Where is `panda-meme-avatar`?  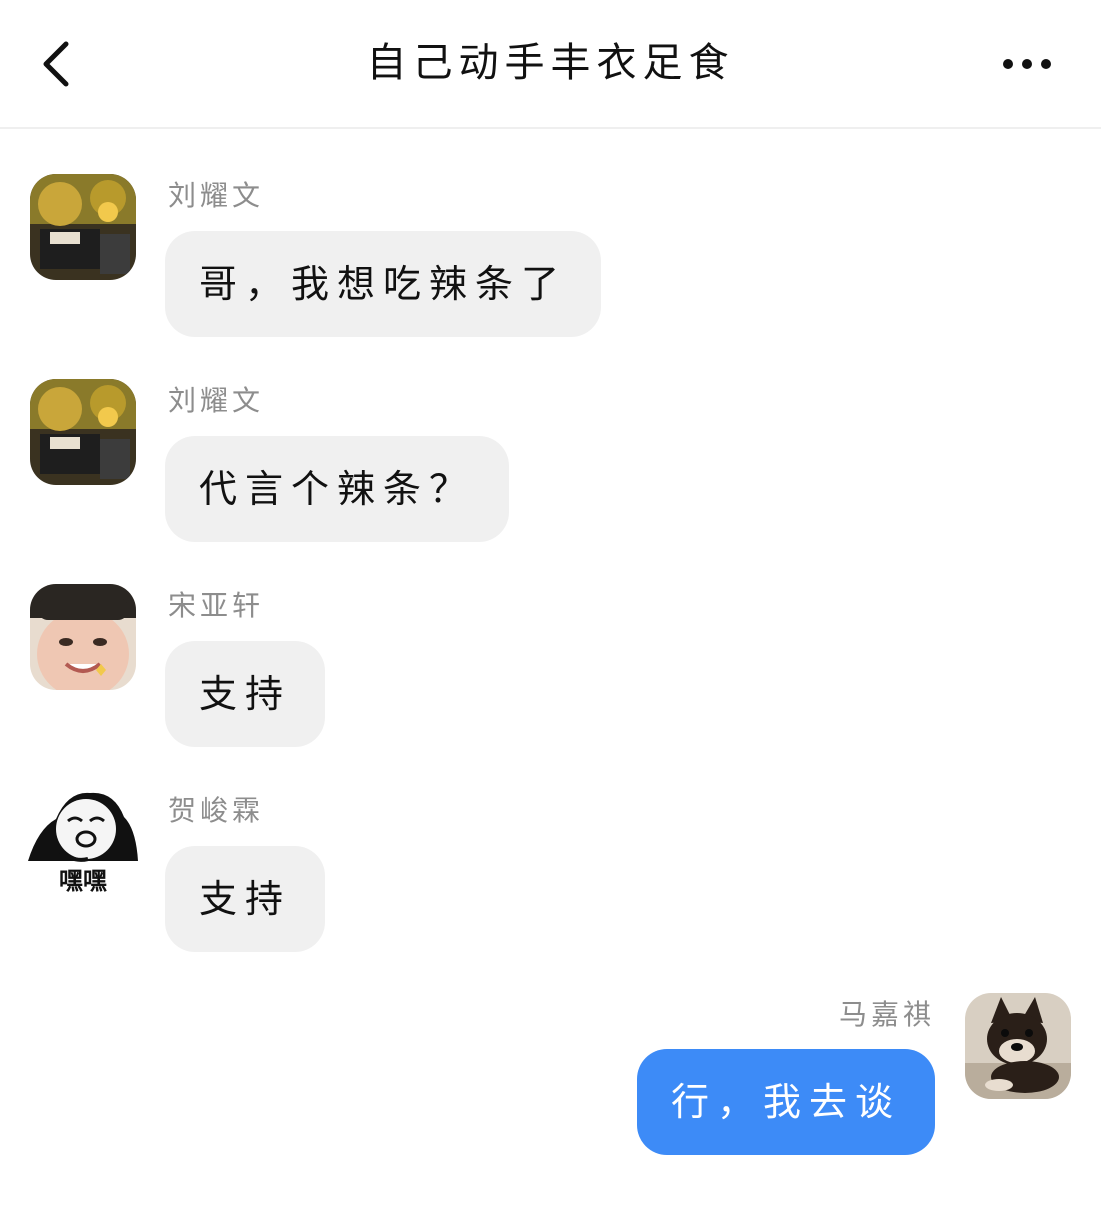 panda-meme-avatar is located at coordinates (83, 829).